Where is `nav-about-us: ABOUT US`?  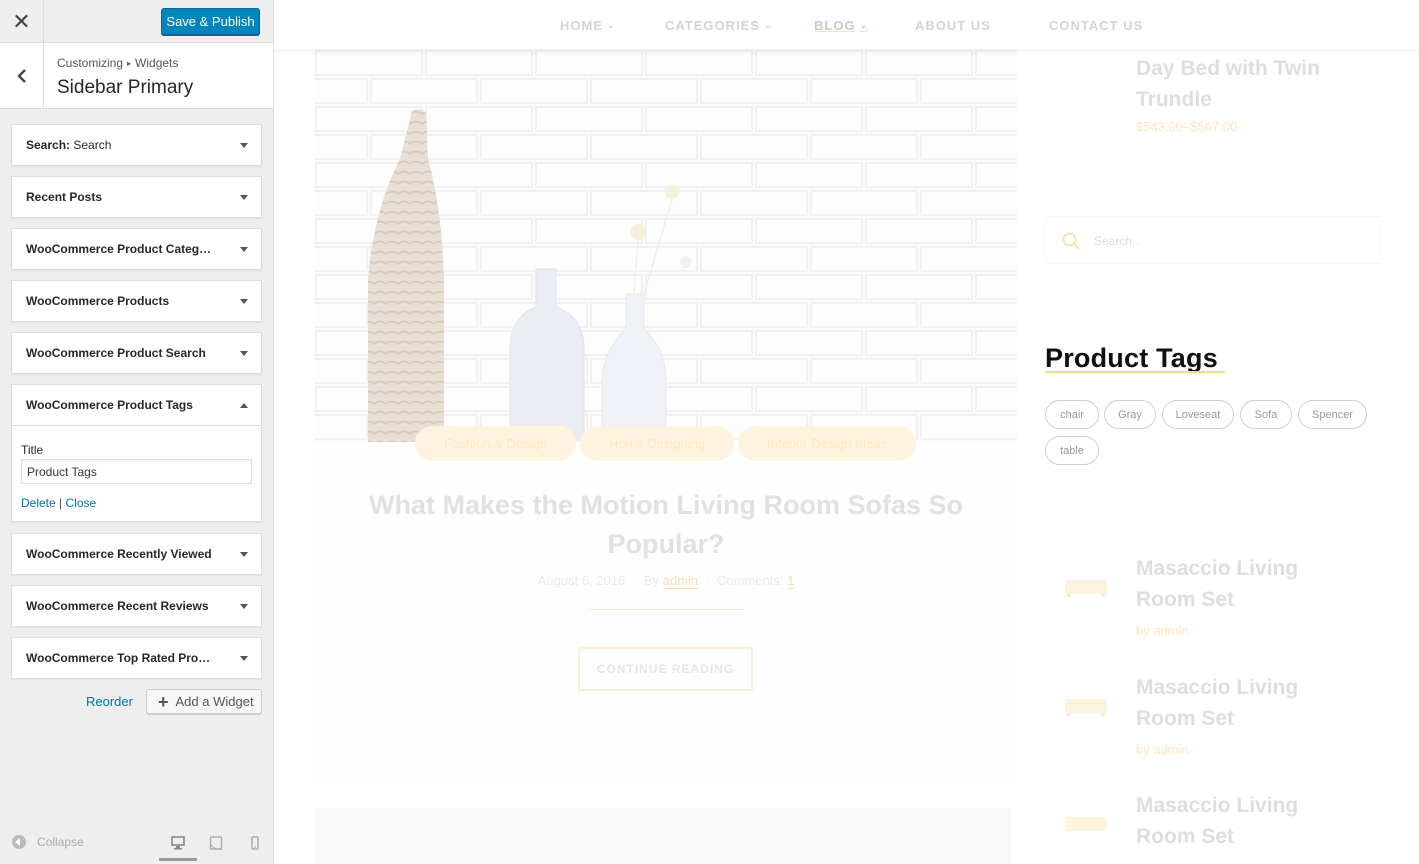 nav-about-us: ABOUT US is located at coordinates (953, 25).